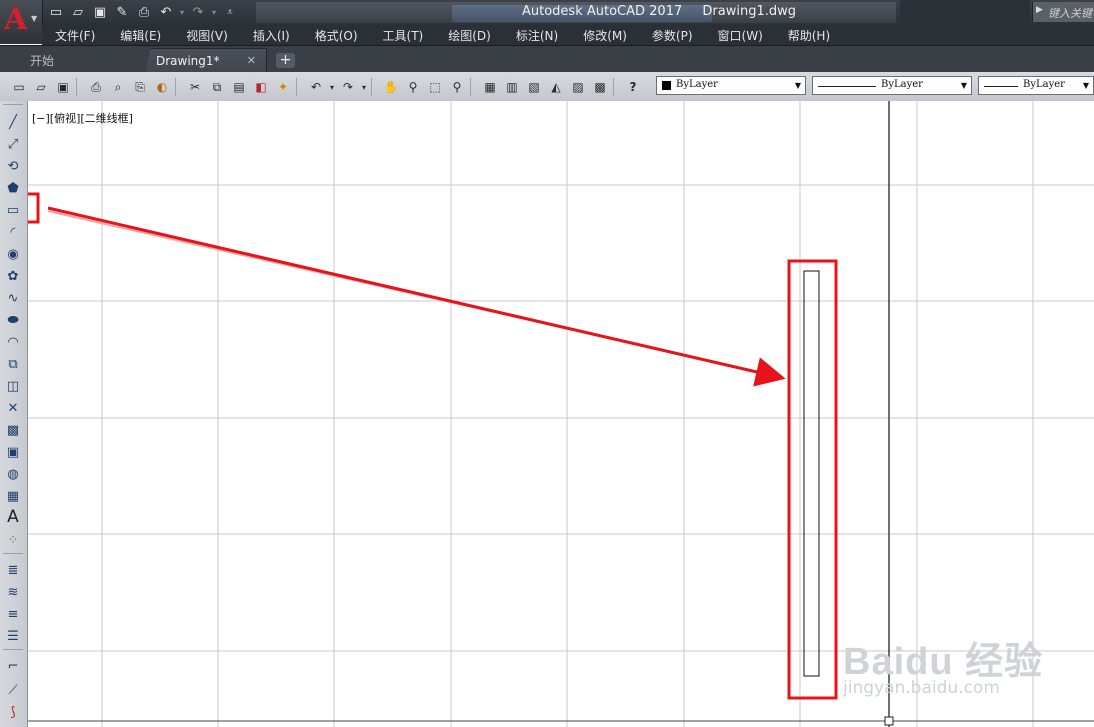  Describe the element at coordinates (13, 636) in the screenshot. I see `layer-isolate-icon: ☰` at that location.